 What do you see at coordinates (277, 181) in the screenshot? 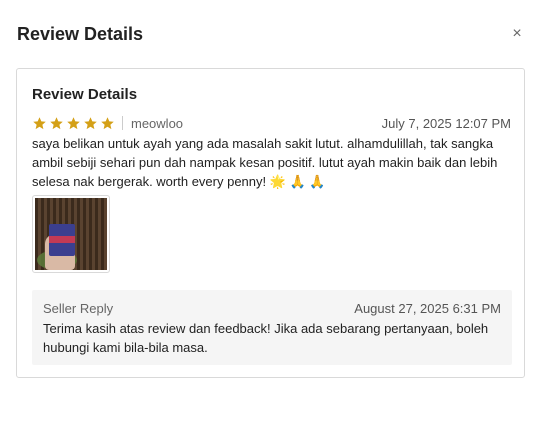
I see `sparkle-emoji: 🌟` at bounding box center [277, 181].